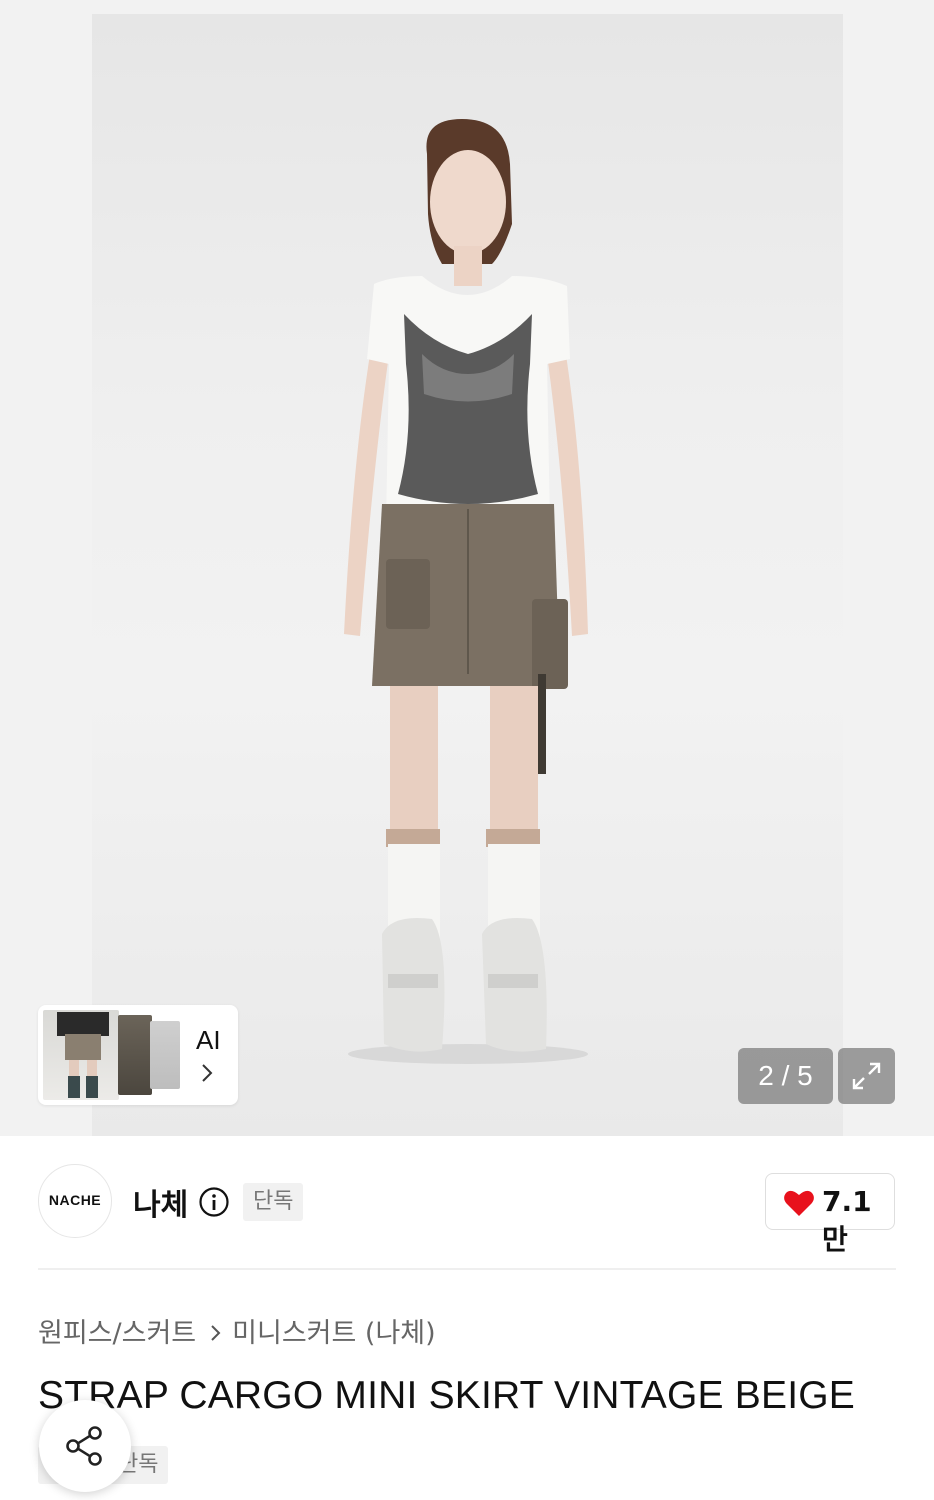  What do you see at coordinates (160, 1202) in the screenshot?
I see `brand-name: 나체` at bounding box center [160, 1202].